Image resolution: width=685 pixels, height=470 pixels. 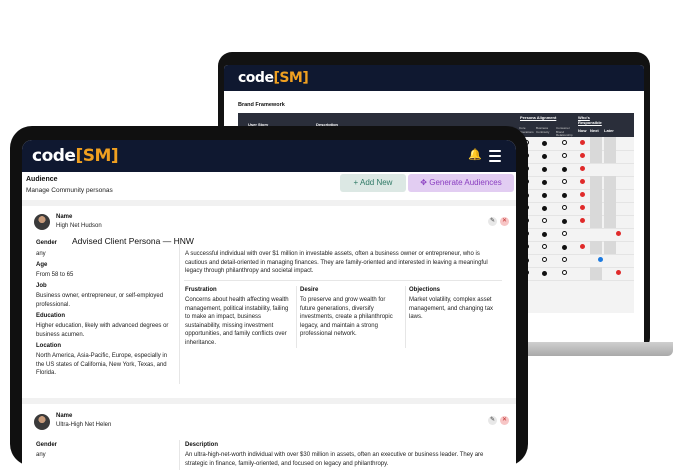 I want to click on age-value: From 58 to 65, so click(x=55, y=275).